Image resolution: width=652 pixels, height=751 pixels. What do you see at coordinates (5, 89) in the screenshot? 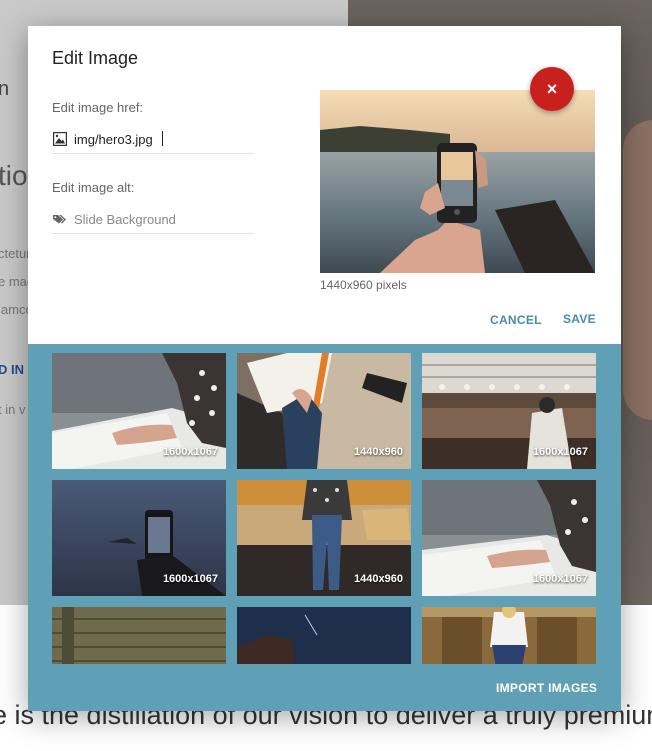
I see `background-text-fragment: n` at bounding box center [5, 89].